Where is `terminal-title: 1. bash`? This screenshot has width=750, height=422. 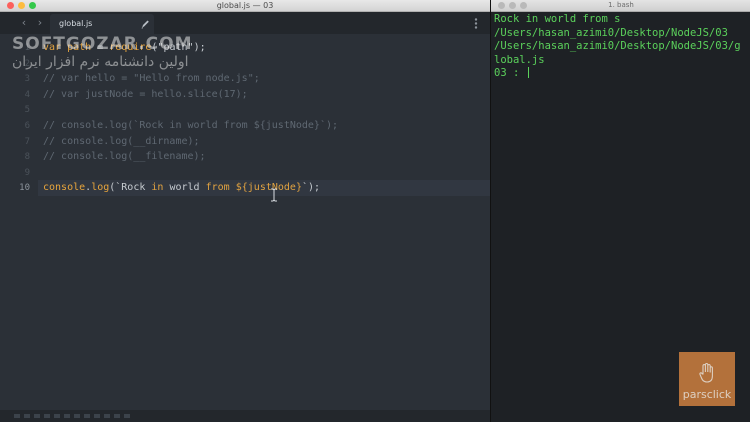
terminal-title: 1. bash is located at coordinates (621, 5).